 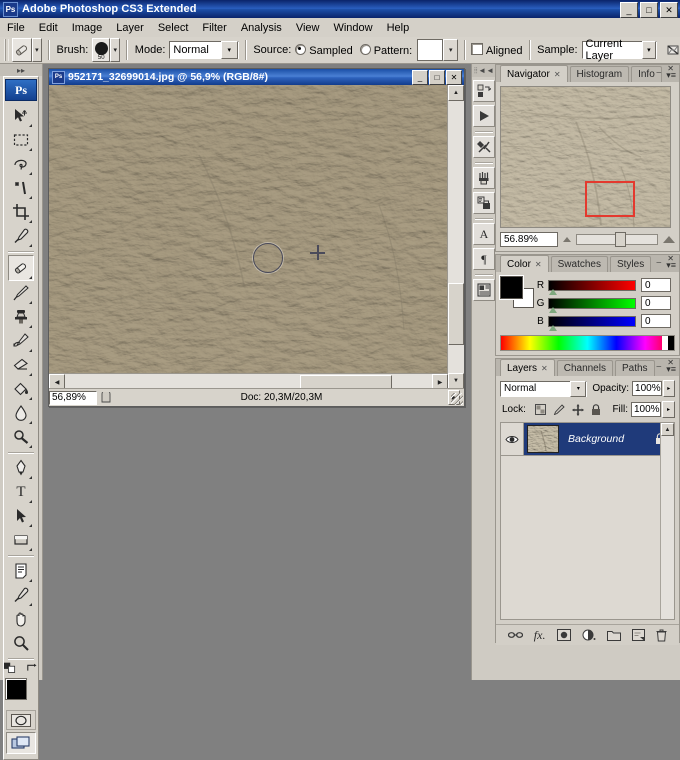 I want to click on channel-r-value: 0, so click(x=656, y=285).